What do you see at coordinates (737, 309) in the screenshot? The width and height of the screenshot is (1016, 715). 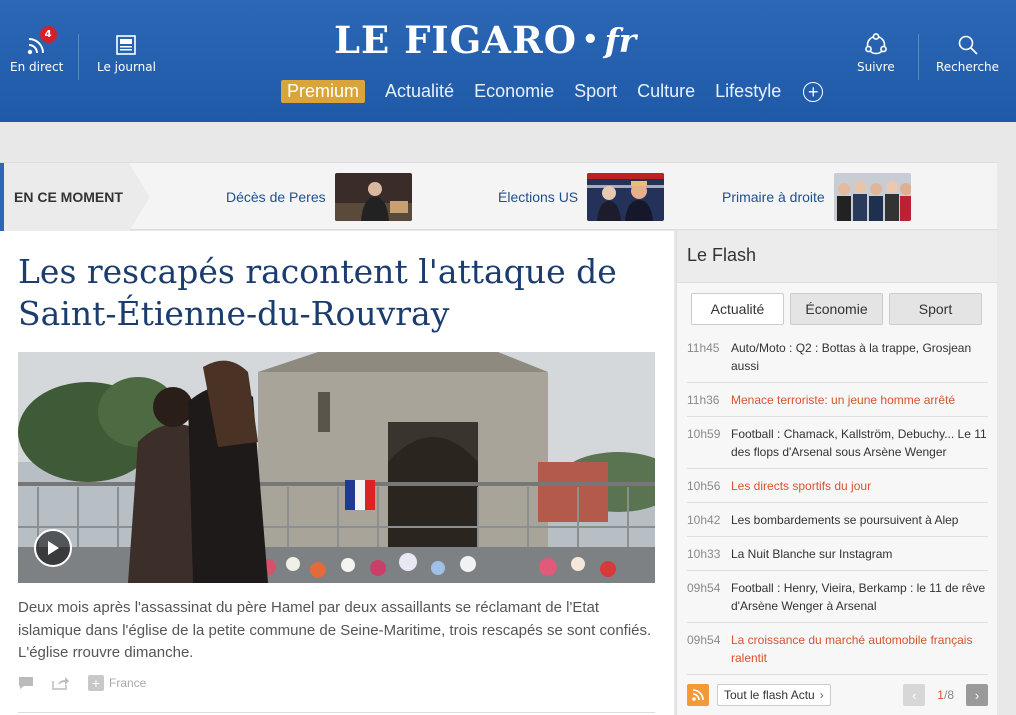 I see `flash-tab-actualite: Actualité` at bounding box center [737, 309].